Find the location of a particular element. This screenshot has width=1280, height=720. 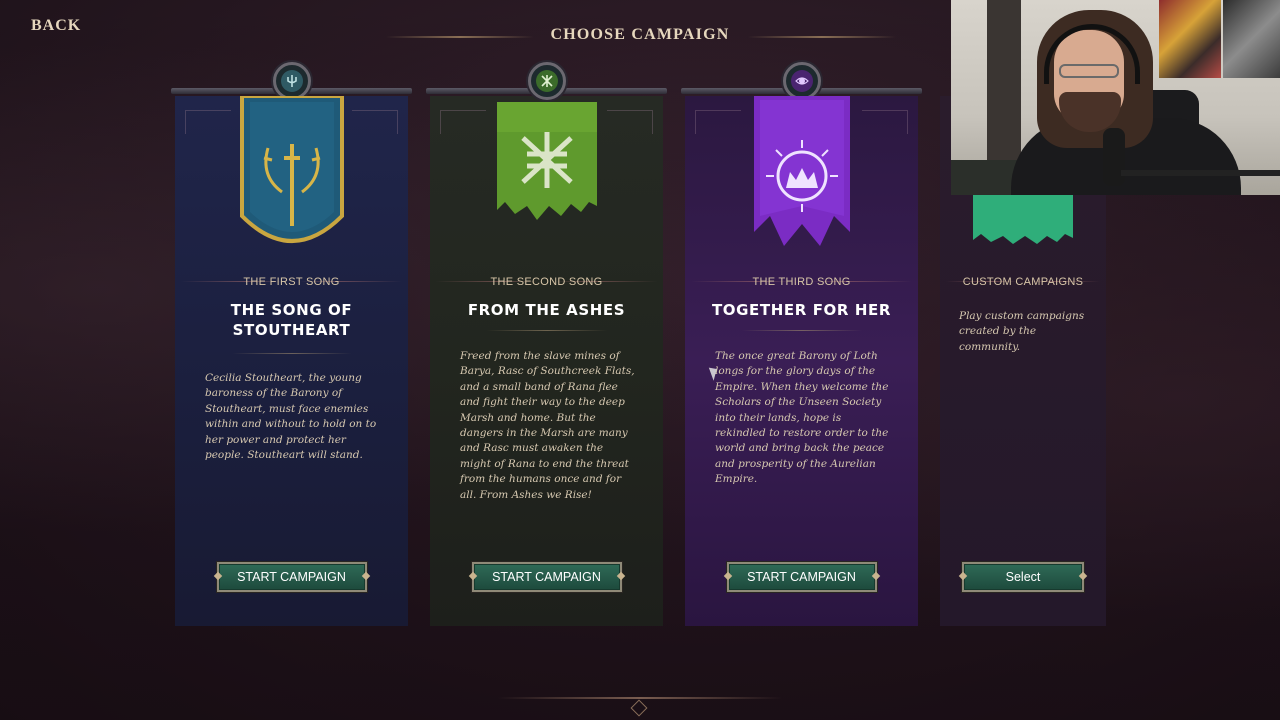

webcam-overlay is located at coordinates (1115, 97).